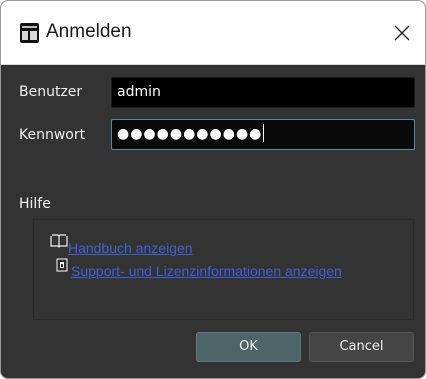 The image size is (426, 379). Describe the element at coordinates (89, 31) in the screenshot. I see `dialog-title: Anmelden` at that location.